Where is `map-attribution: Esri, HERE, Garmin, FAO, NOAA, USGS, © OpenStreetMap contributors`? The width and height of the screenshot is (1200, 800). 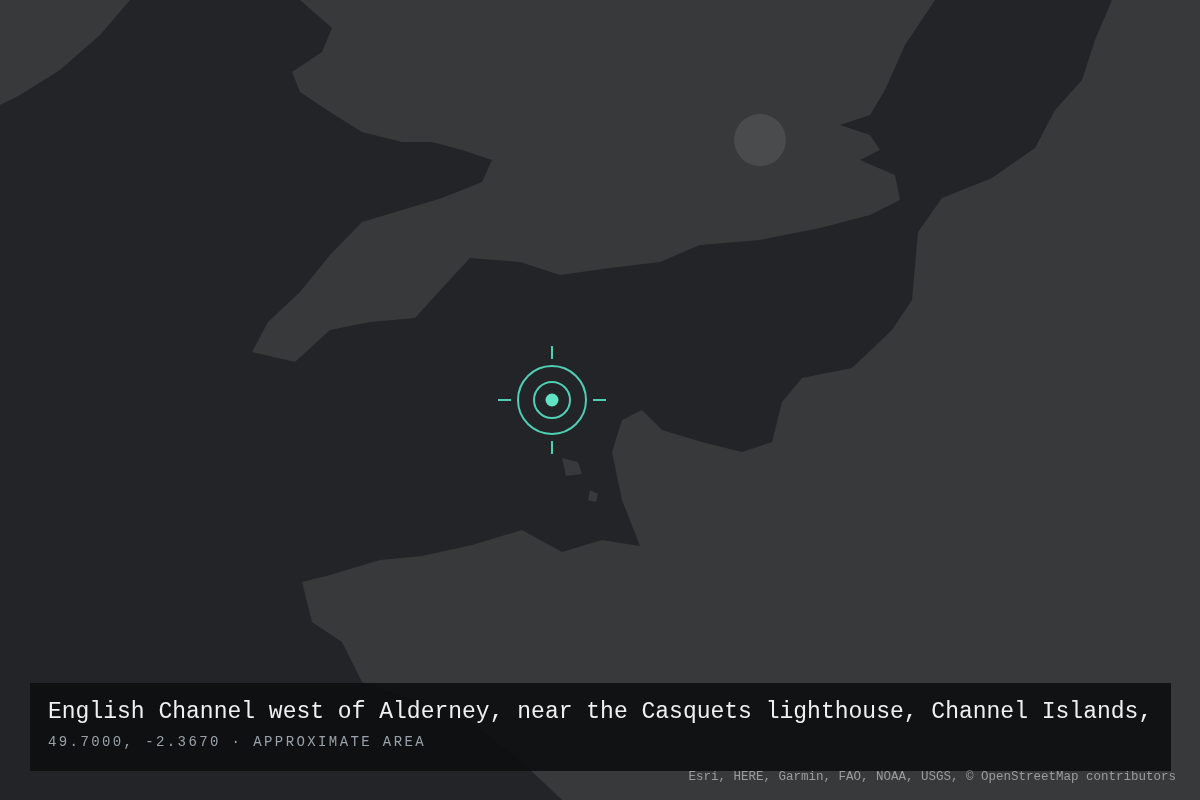
map-attribution: Esri, HERE, Garmin, FAO, NOAA, USGS, © OpenStreetMap contributors is located at coordinates (932, 777).